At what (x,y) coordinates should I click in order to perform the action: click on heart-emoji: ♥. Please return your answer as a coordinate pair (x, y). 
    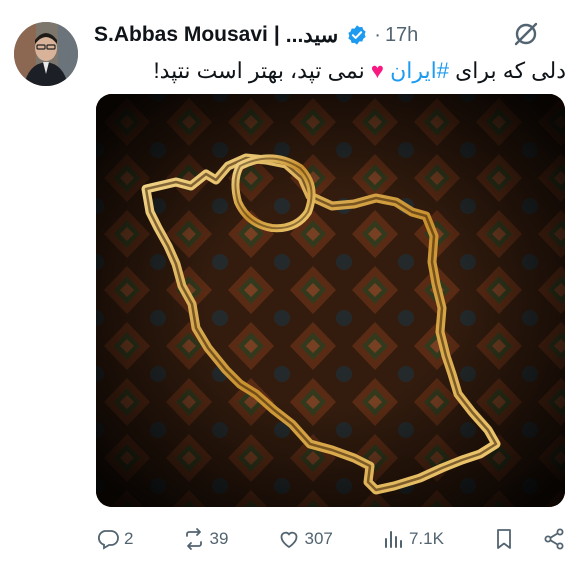
    Looking at the image, I should click on (377, 70).